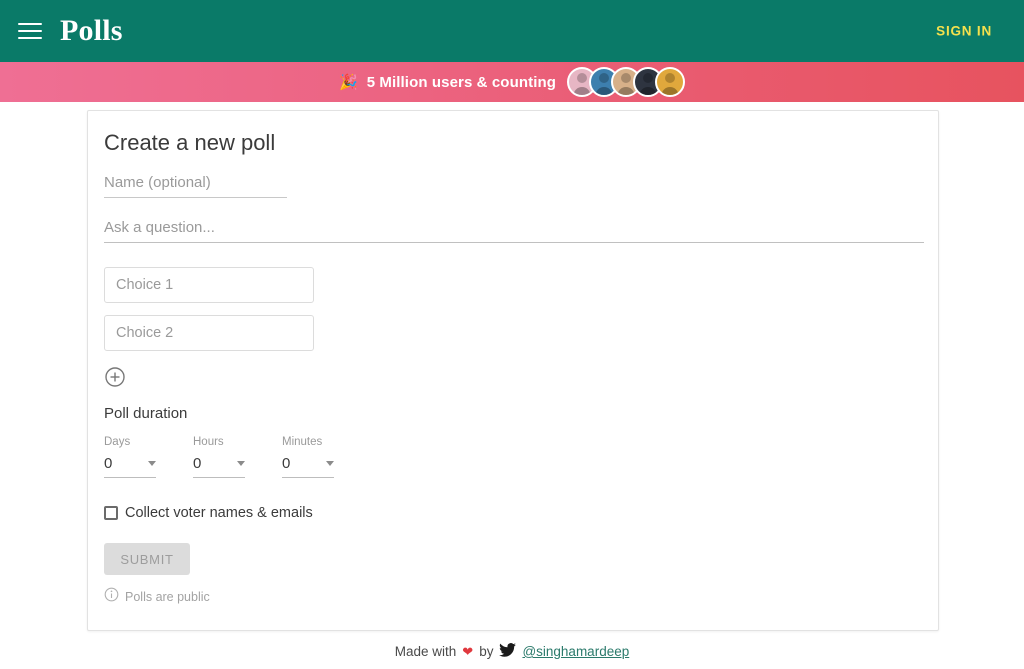 The image size is (1024, 669). I want to click on duration-days-group: Days 0, so click(130, 457).